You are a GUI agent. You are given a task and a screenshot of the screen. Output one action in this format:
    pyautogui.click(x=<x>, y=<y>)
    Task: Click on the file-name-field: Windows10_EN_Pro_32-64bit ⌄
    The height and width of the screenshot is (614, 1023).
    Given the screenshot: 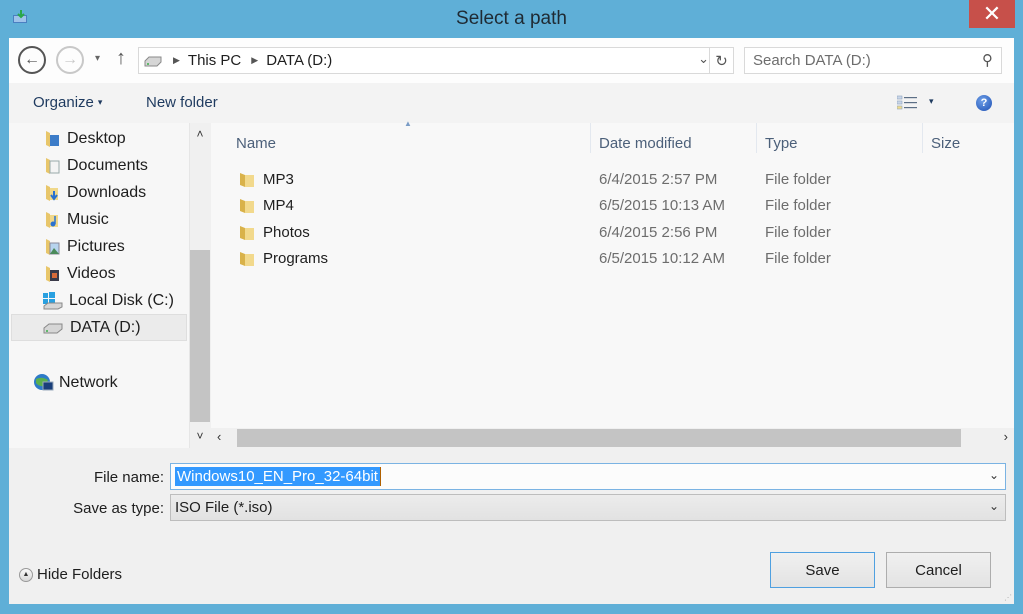 What is the action you would take?
    pyautogui.click(x=588, y=476)
    